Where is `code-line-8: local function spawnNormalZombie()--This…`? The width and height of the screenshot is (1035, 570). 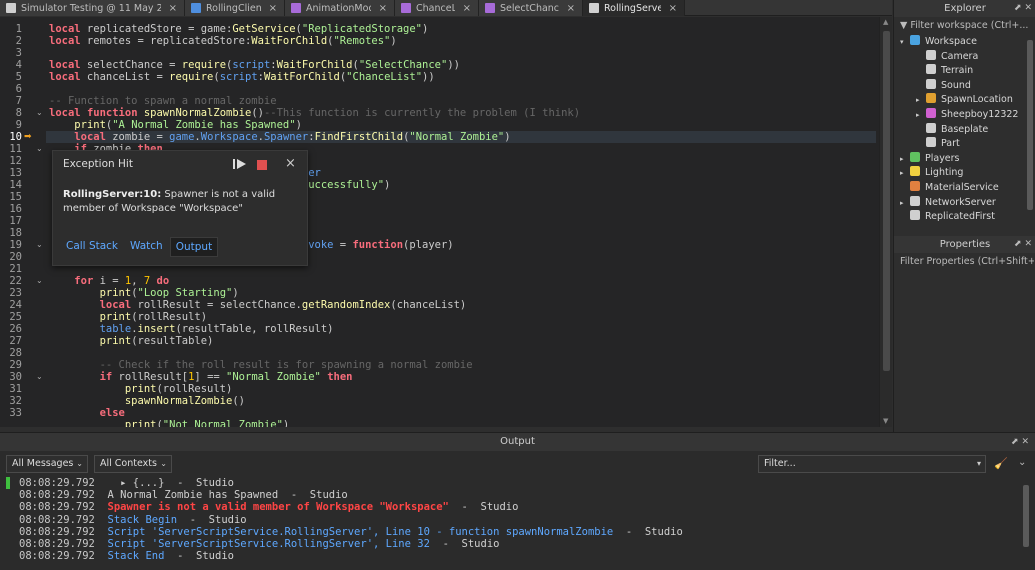 code-line-8: local function spawnNormalZombie()--This… is located at coordinates (315, 113).